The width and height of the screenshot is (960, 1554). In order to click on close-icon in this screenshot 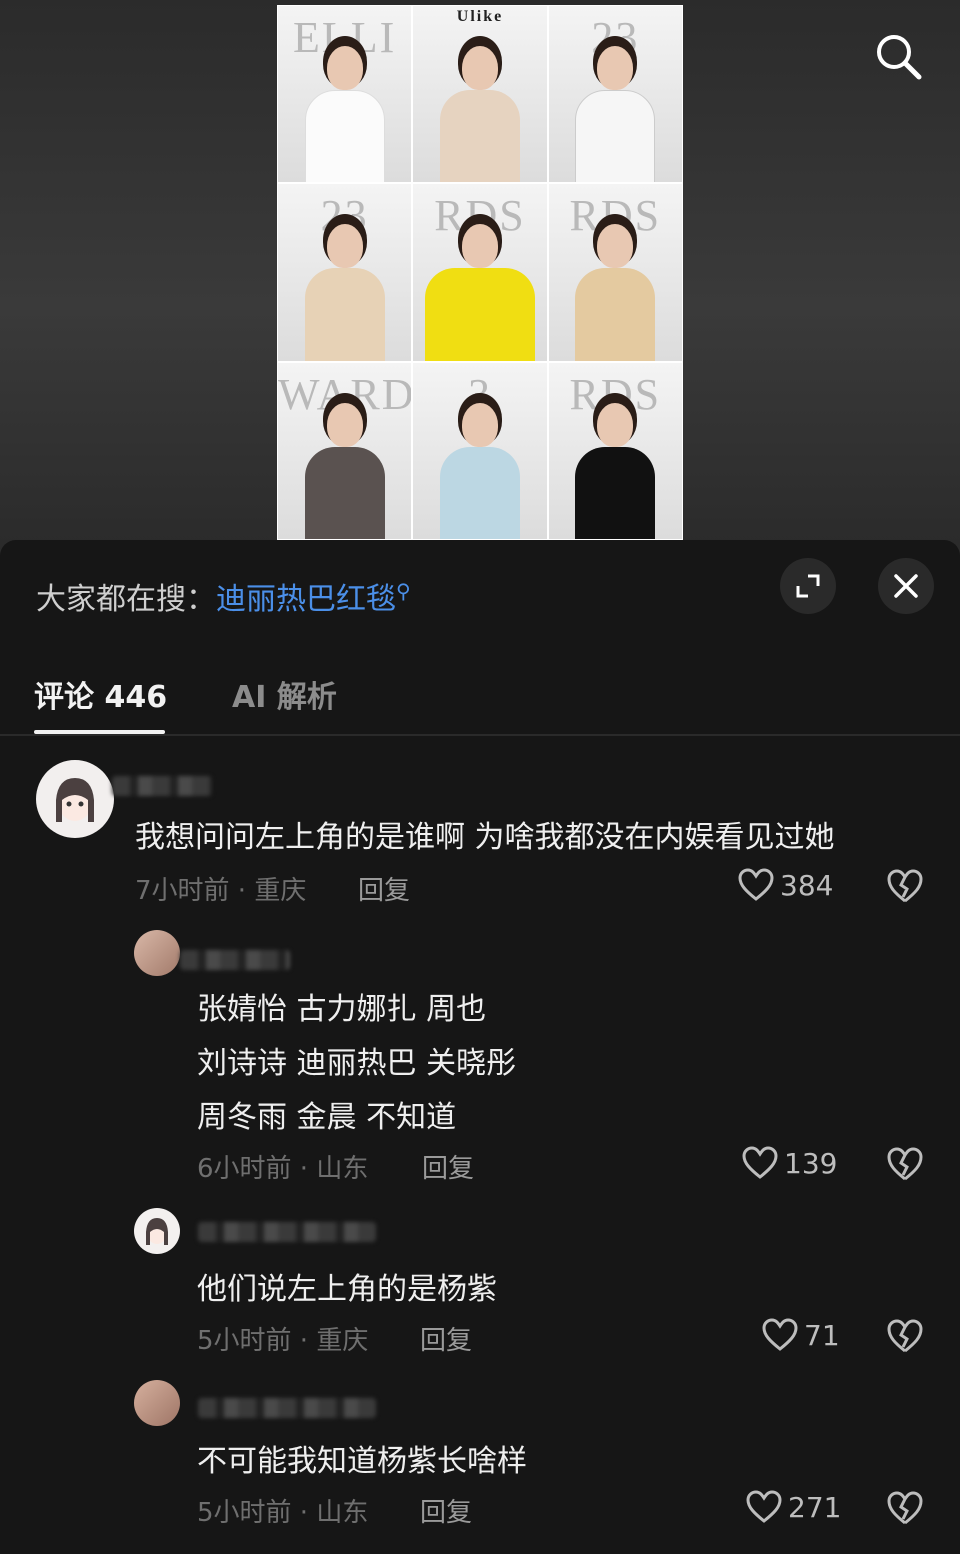, I will do `click(906, 586)`.